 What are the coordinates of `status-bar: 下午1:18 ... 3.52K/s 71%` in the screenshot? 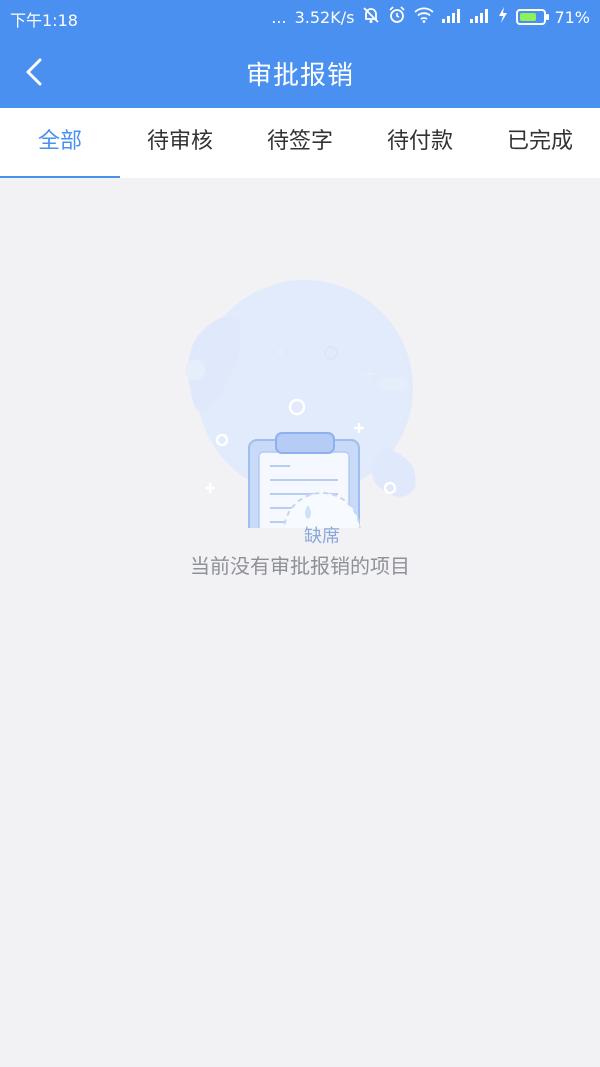 It's located at (300, 17).